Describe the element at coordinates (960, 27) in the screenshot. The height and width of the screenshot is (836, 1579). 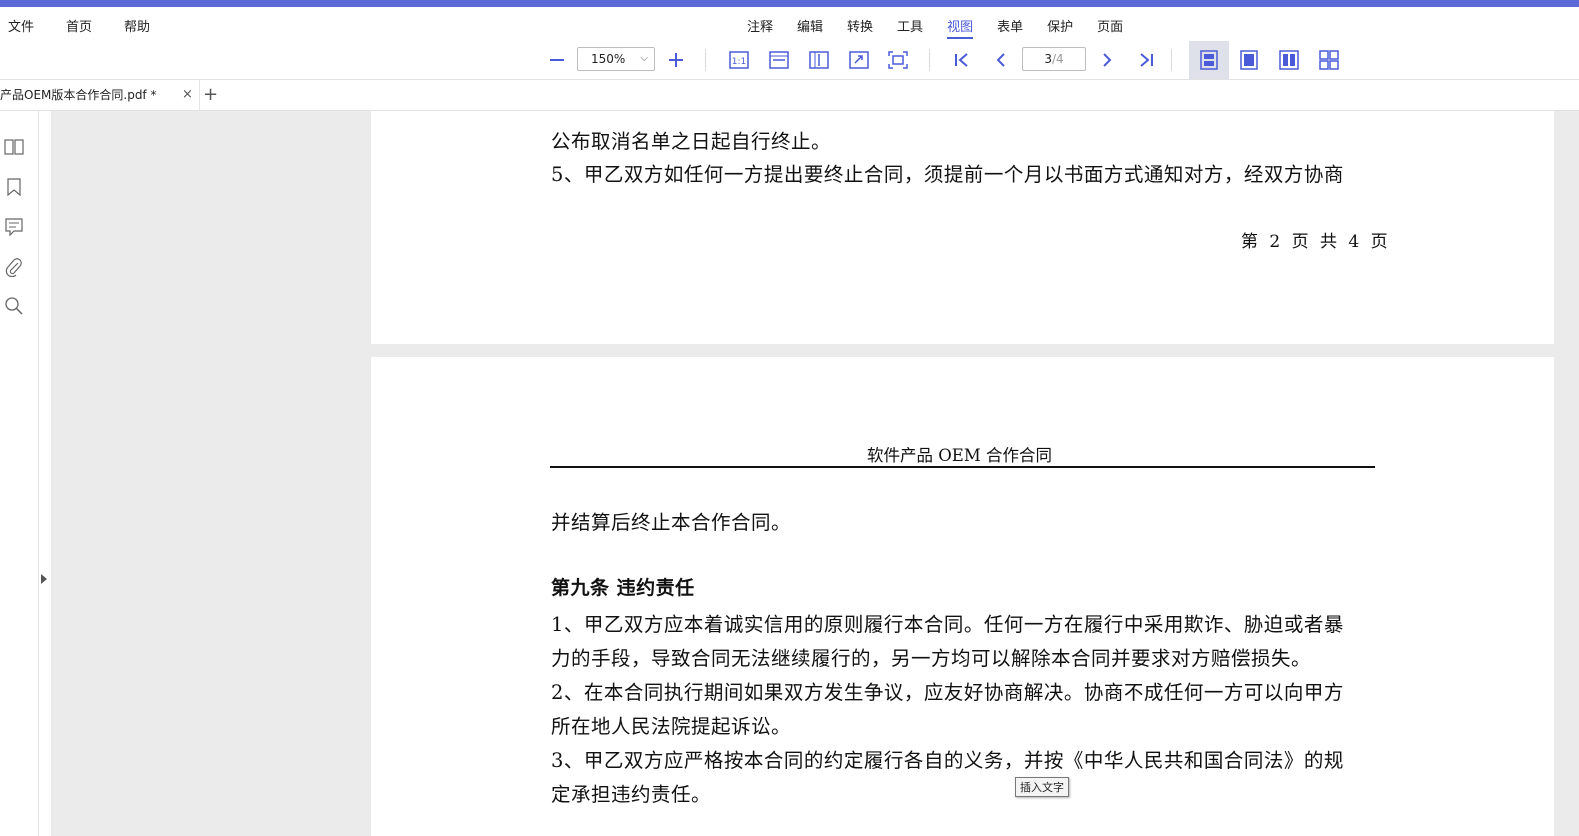
I see `tab-view: 视图` at that location.